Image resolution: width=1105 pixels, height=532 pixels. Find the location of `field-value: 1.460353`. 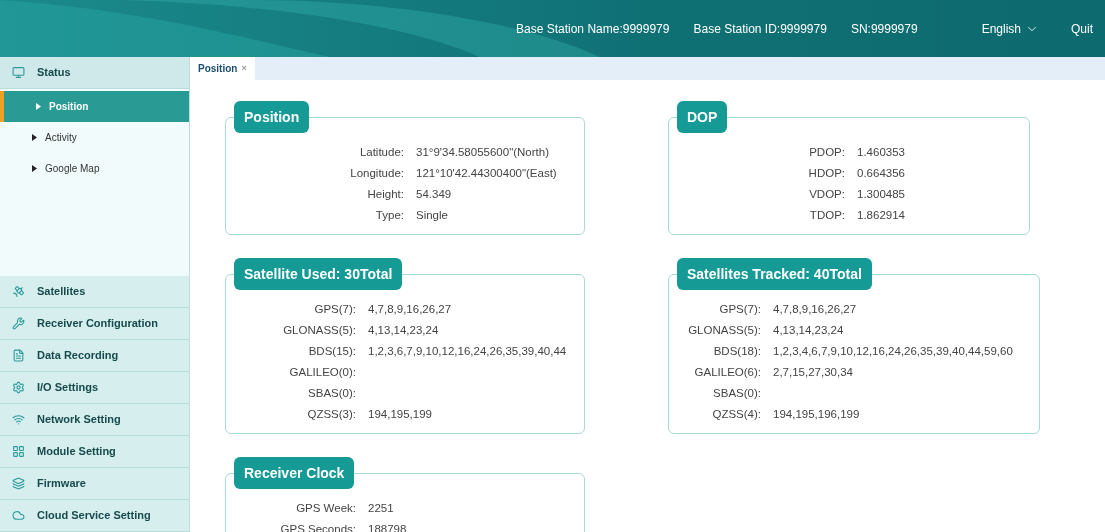

field-value: 1.460353 is located at coordinates (881, 152).